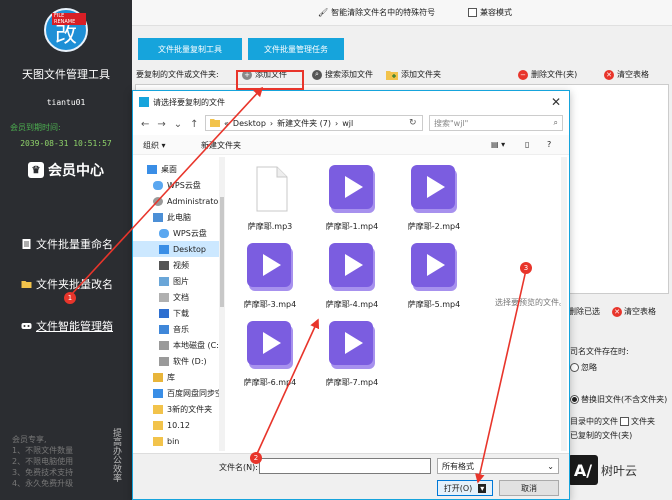 The height and width of the screenshot is (500, 672). Describe the element at coordinates (549, 144) in the screenshot. I see `help-icon: ?` at that location.